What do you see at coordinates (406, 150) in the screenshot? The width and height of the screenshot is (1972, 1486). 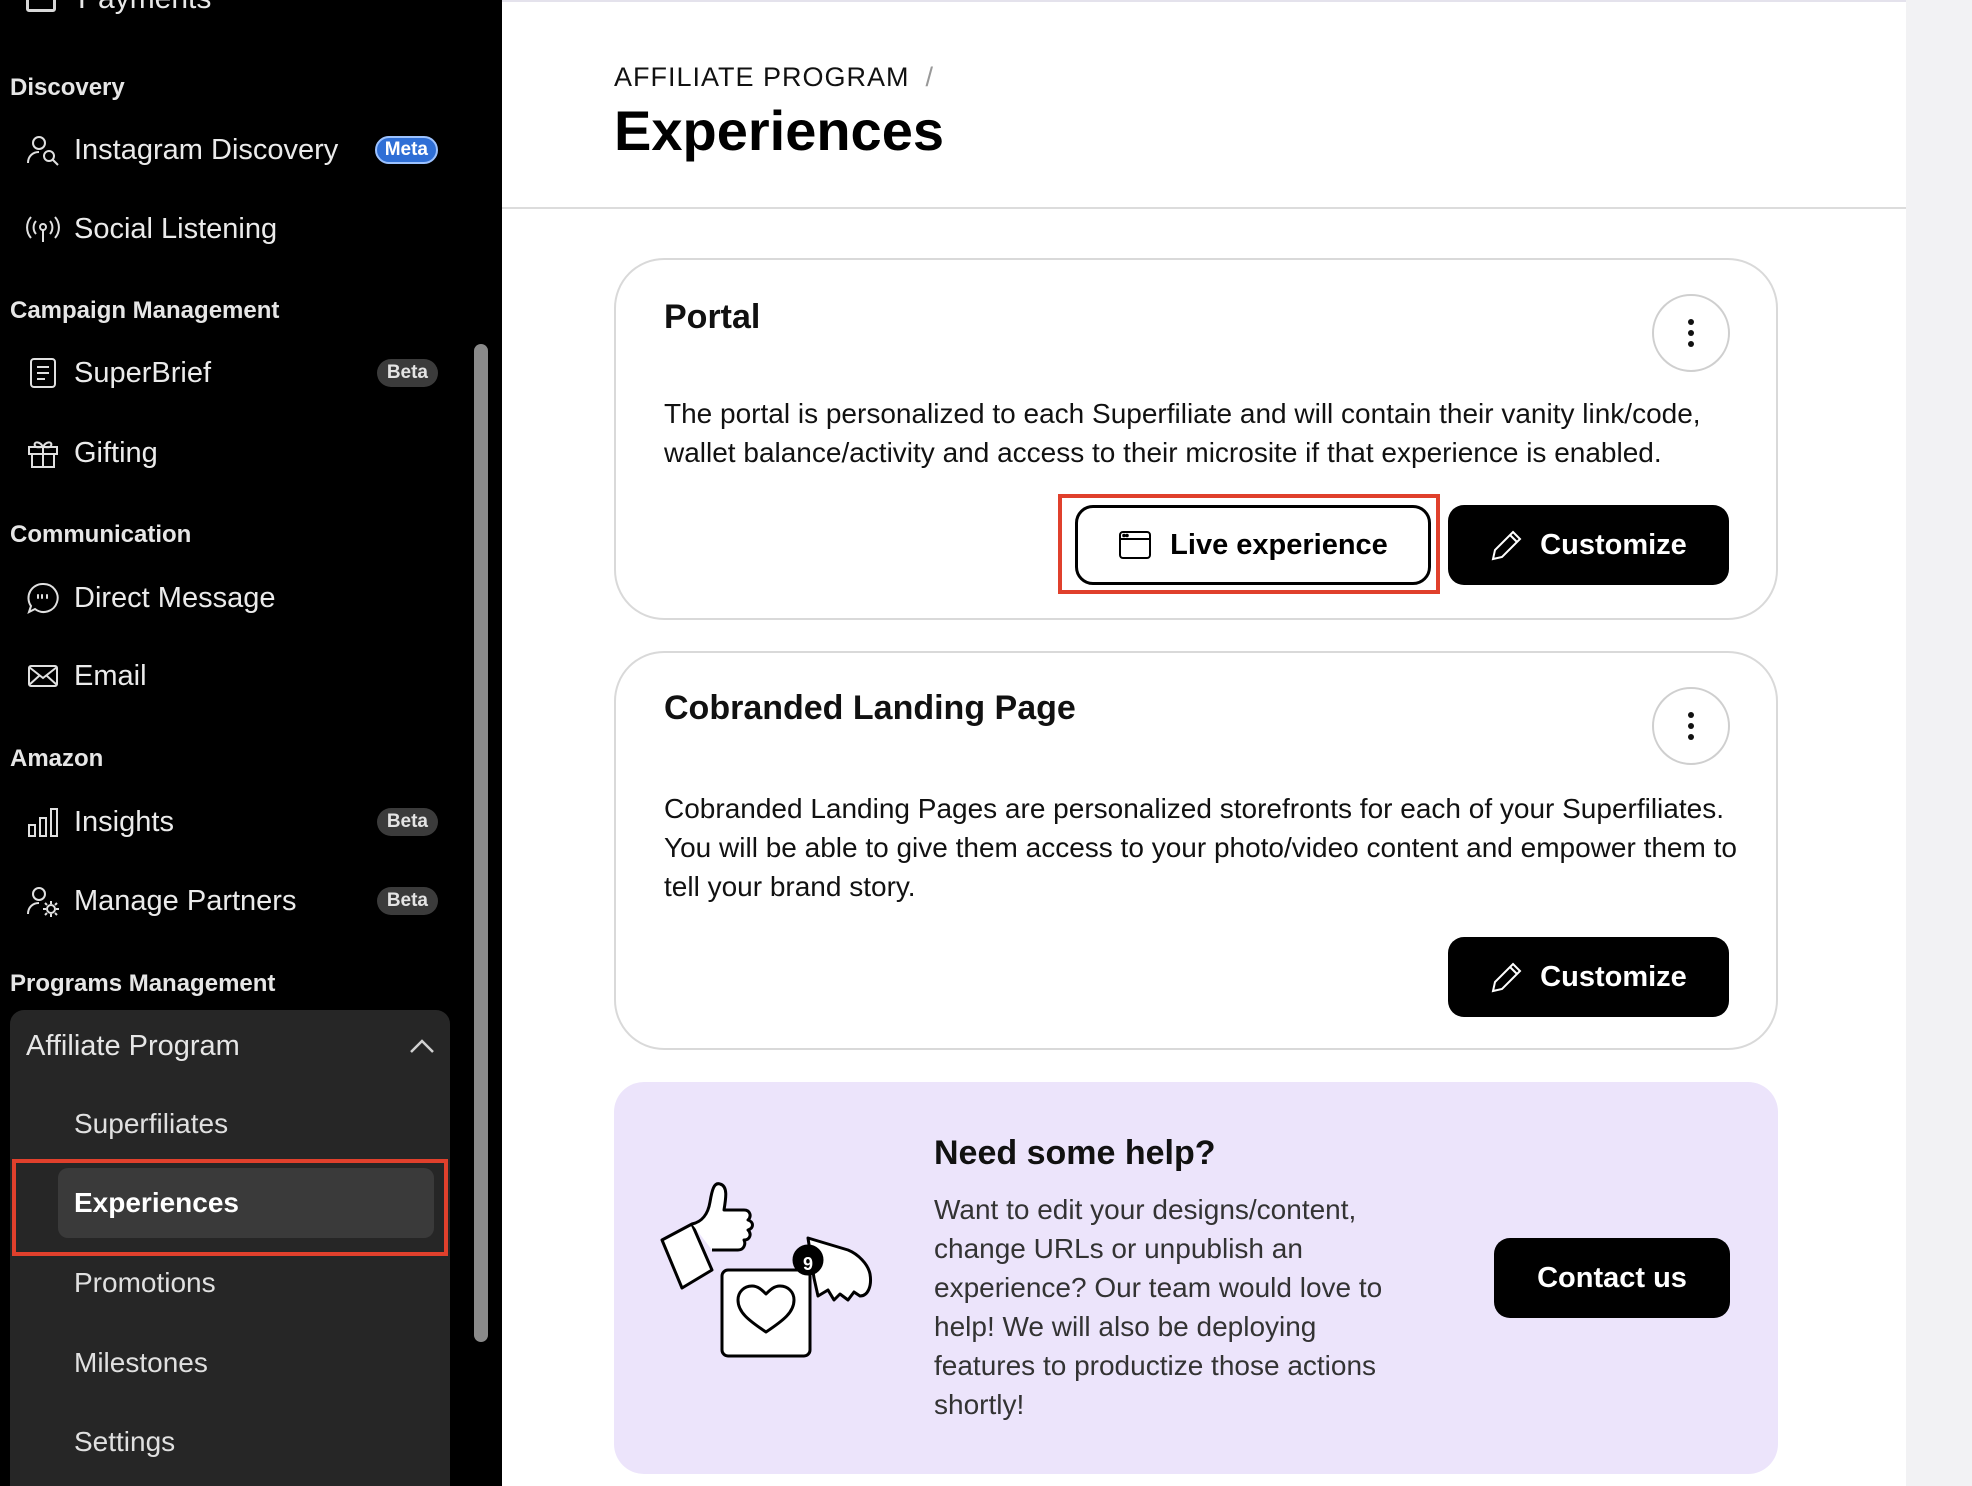 I see `meta-badge: Meta` at bounding box center [406, 150].